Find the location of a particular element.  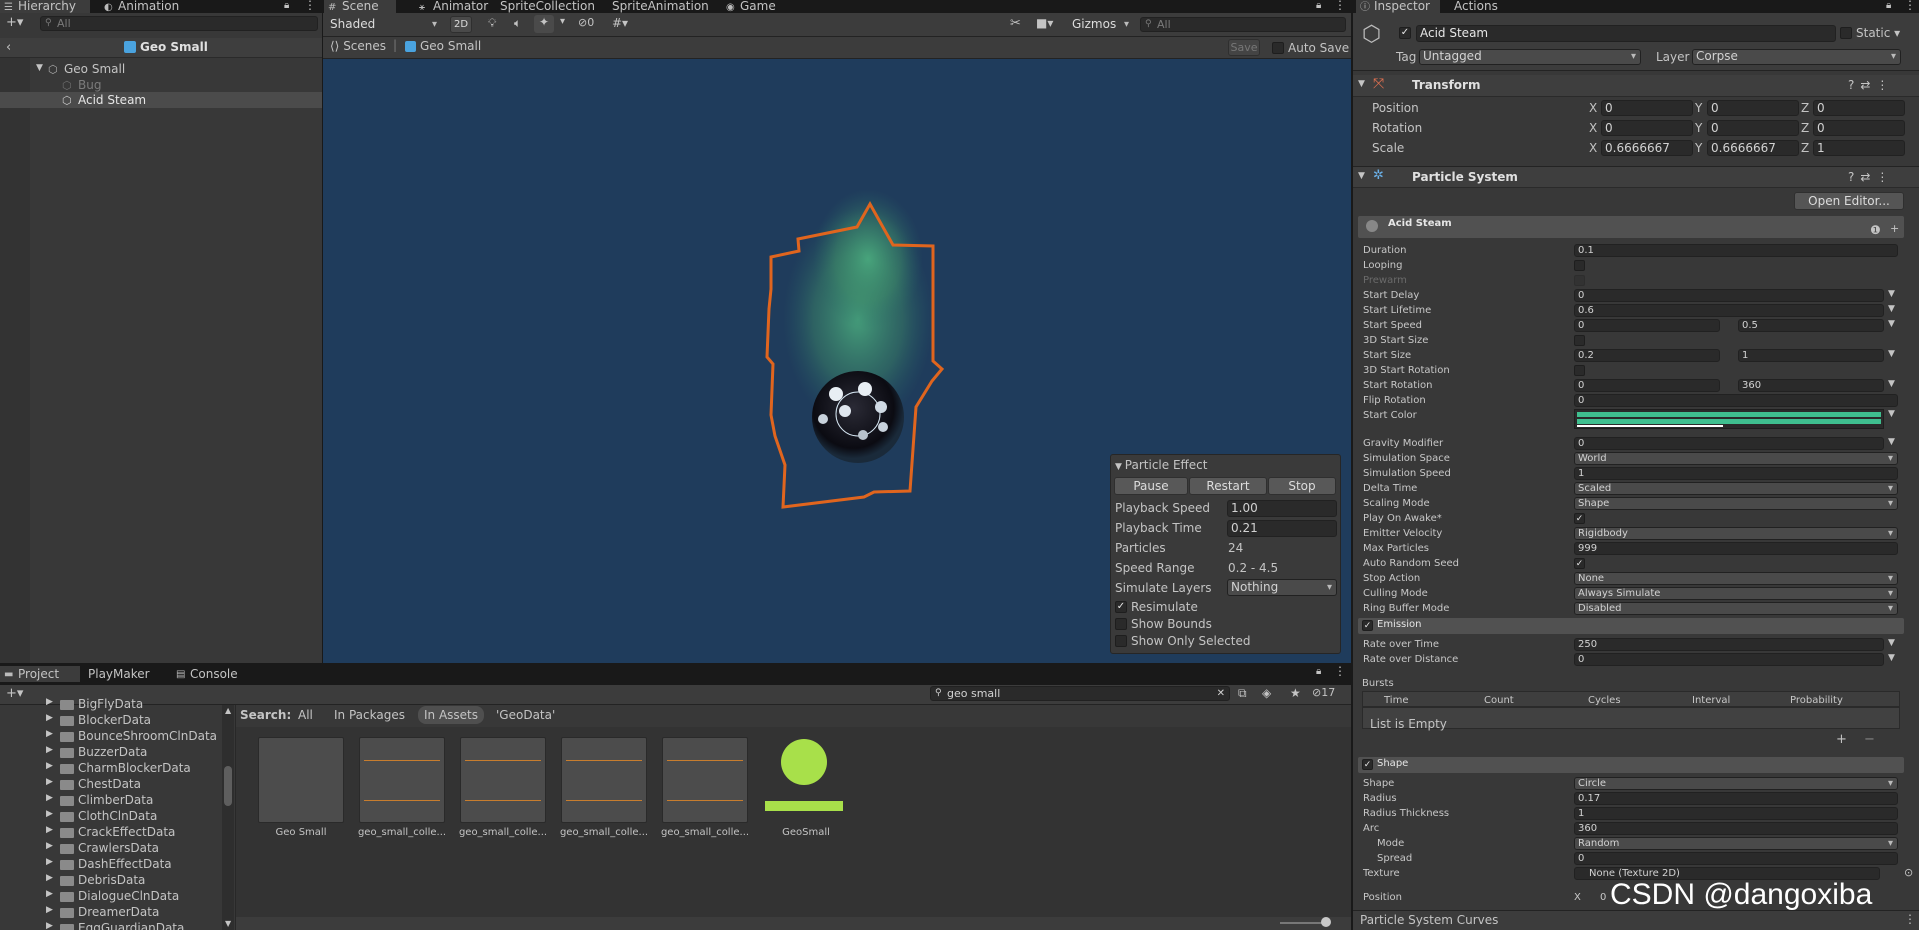

duration-input: 0.1 is located at coordinates (1736, 250).